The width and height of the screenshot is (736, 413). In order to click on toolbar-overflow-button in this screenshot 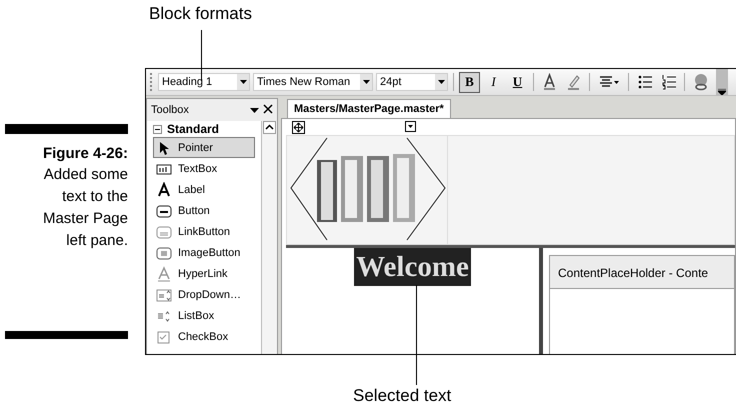, I will do `click(722, 82)`.